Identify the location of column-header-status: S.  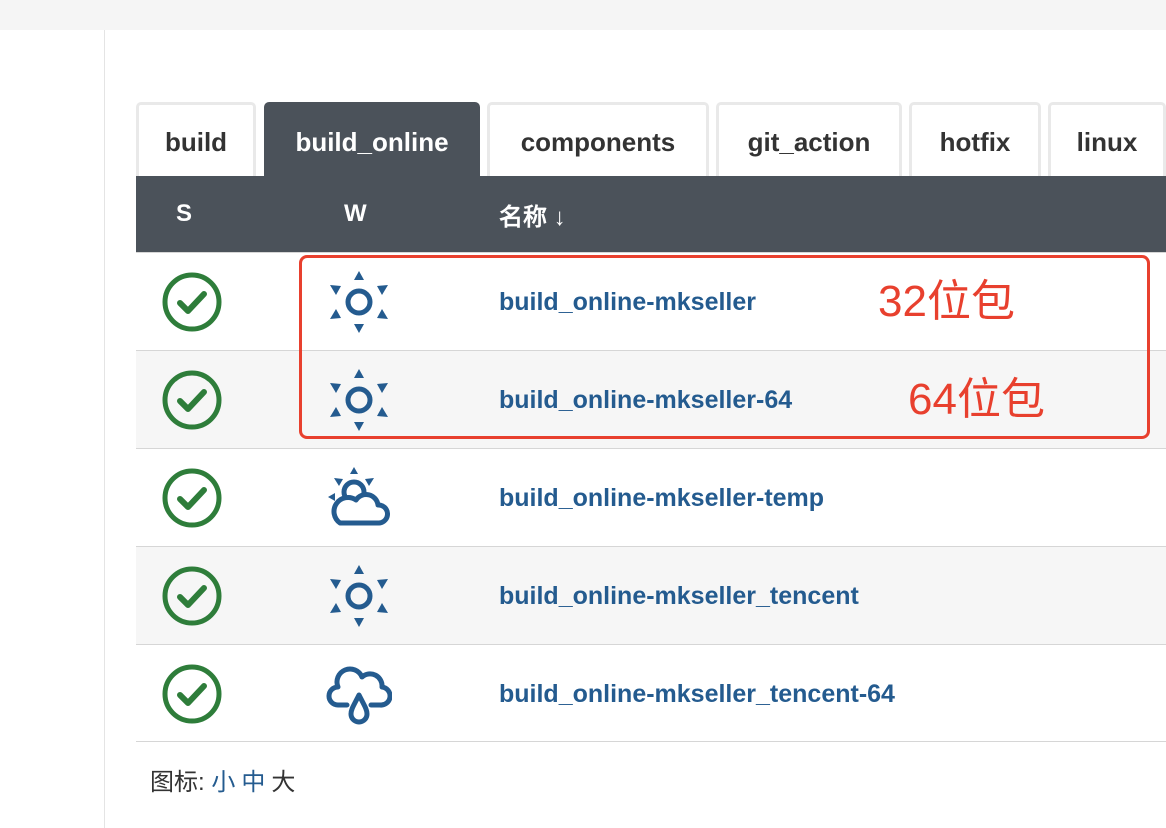
(184, 214).